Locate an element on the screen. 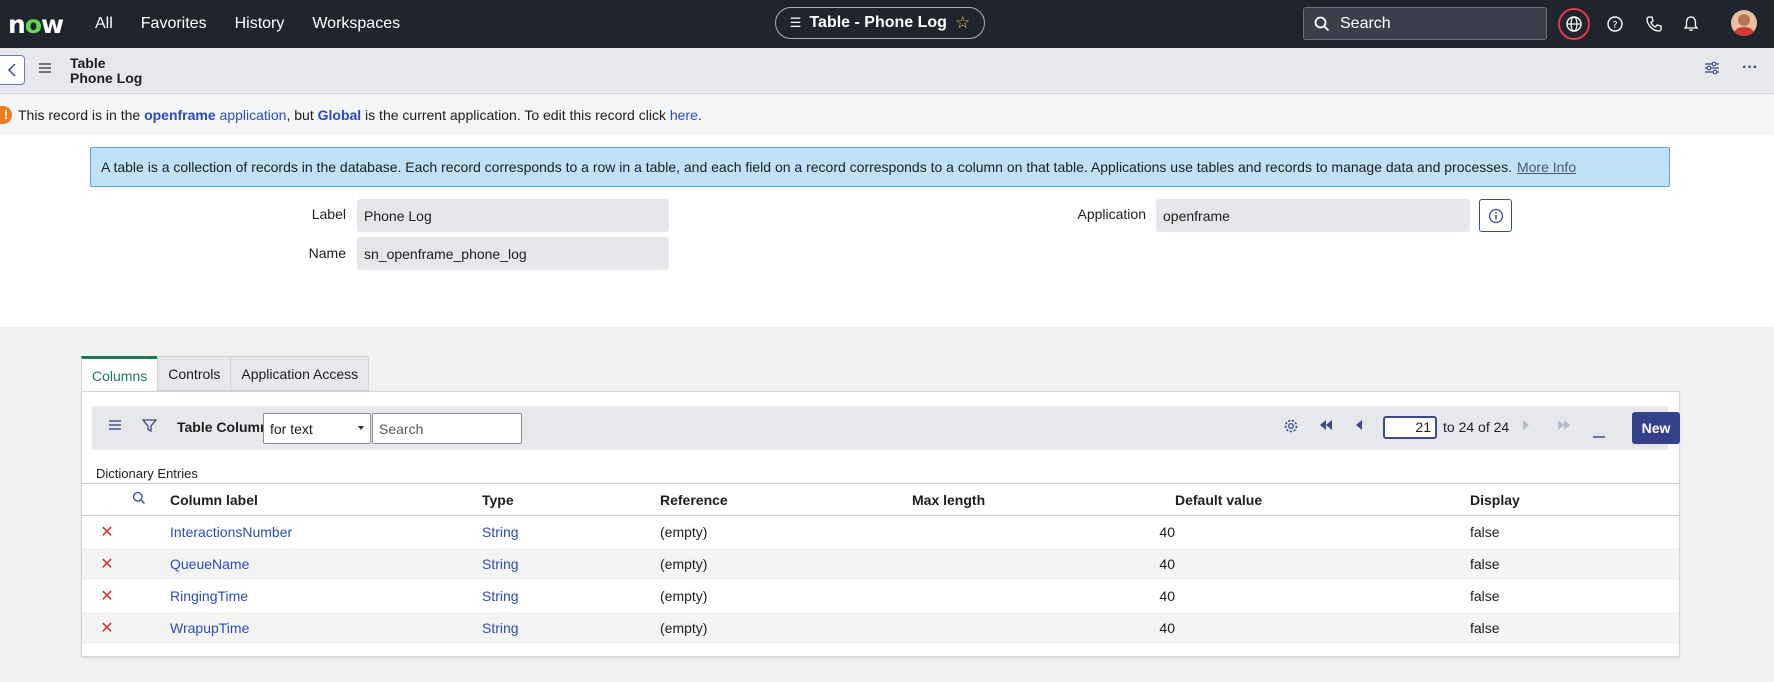  warning-here-link: here is located at coordinates (684, 115).